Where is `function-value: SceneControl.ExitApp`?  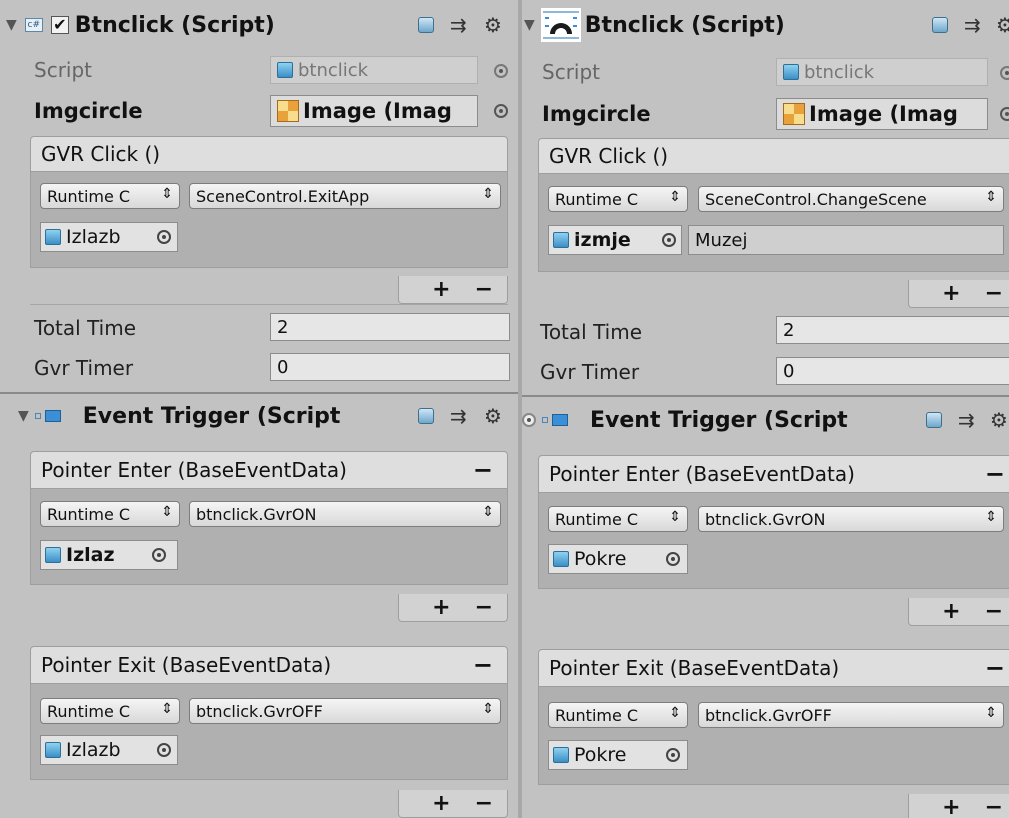 function-value: SceneControl.ExitApp is located at coordinates (283, 196).